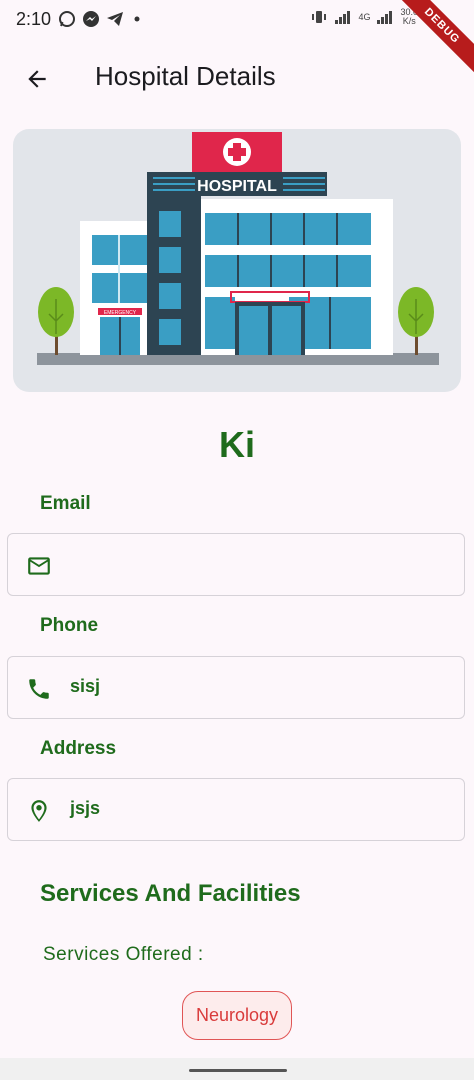 The width and height of the screenshot is (474, 1080). I want to click on status-time: 2:10, so click(34, 19).